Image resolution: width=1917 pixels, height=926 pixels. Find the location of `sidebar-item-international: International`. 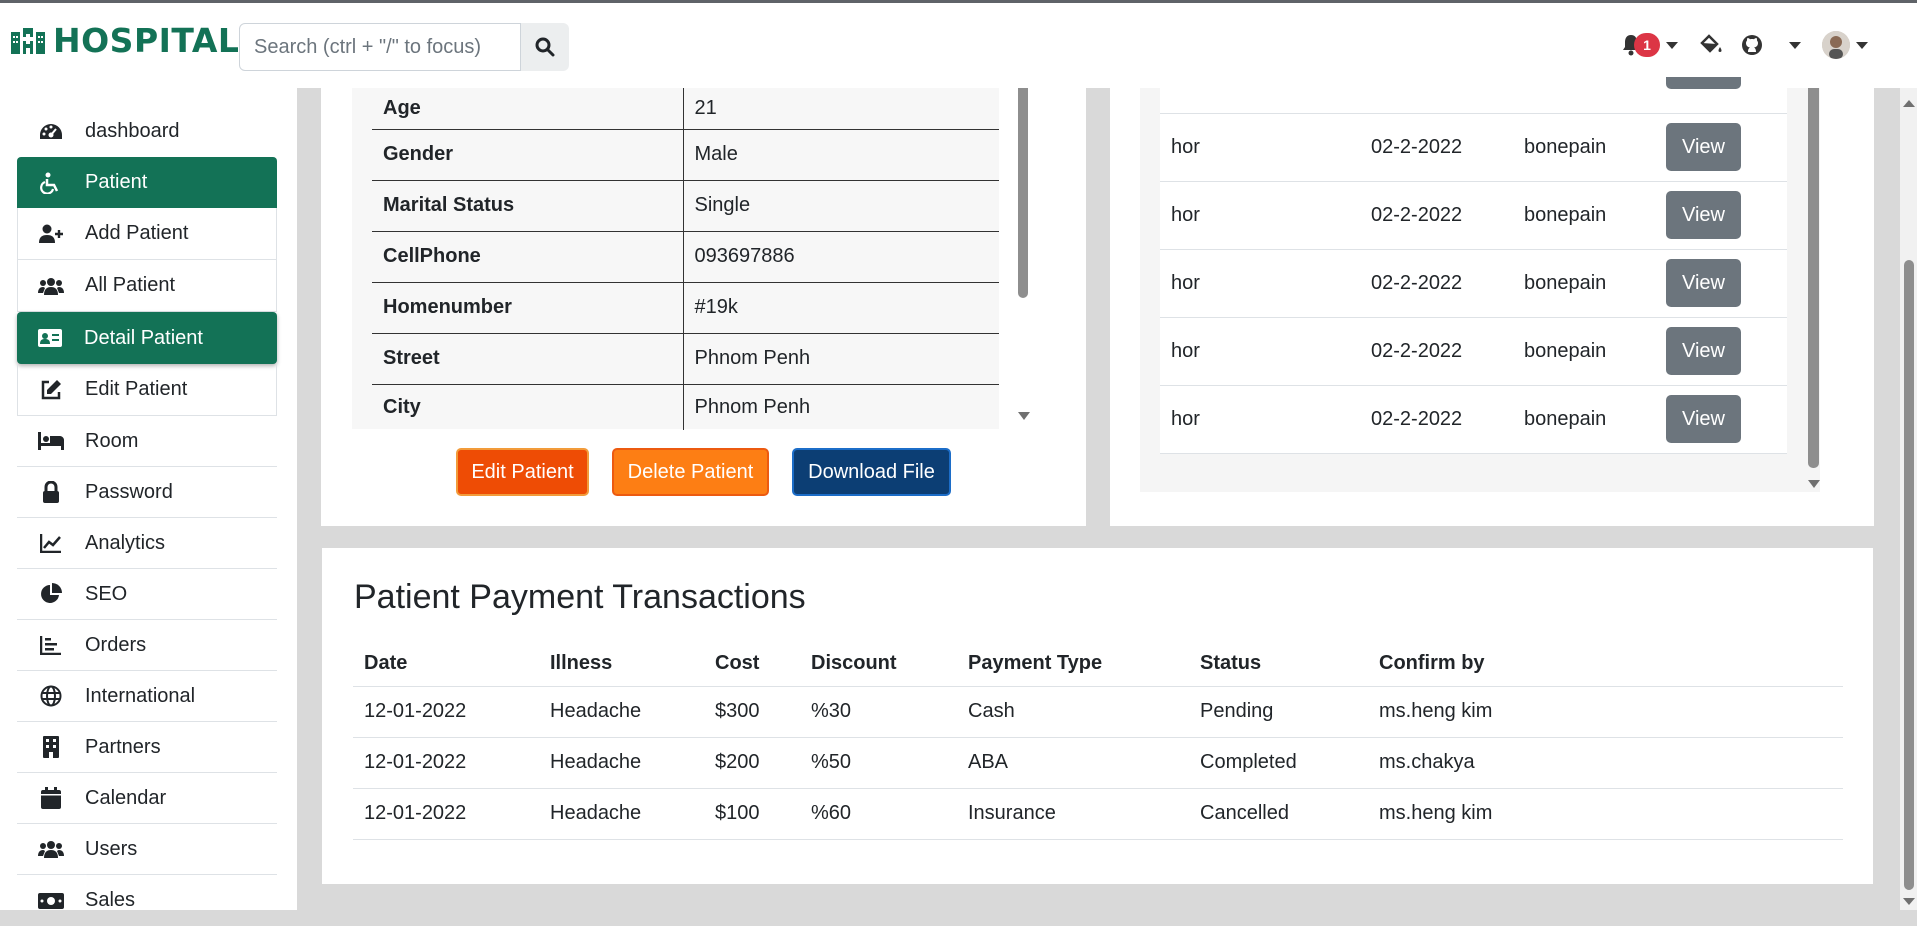

sidebar-item-international: International is located at coordinates (147, 696).